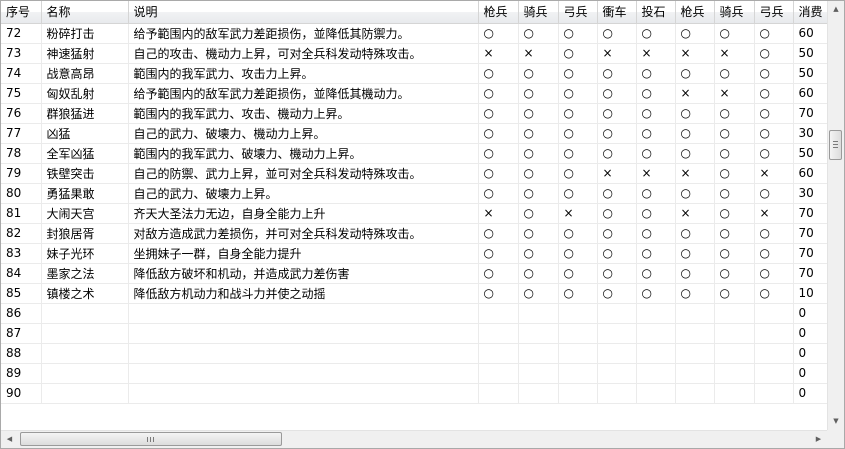 The height and width of the screenshot is (449, 845). I want to click on cell-description: 降低敌方机动力和战斗力并使之动摇, so click(303, 293).